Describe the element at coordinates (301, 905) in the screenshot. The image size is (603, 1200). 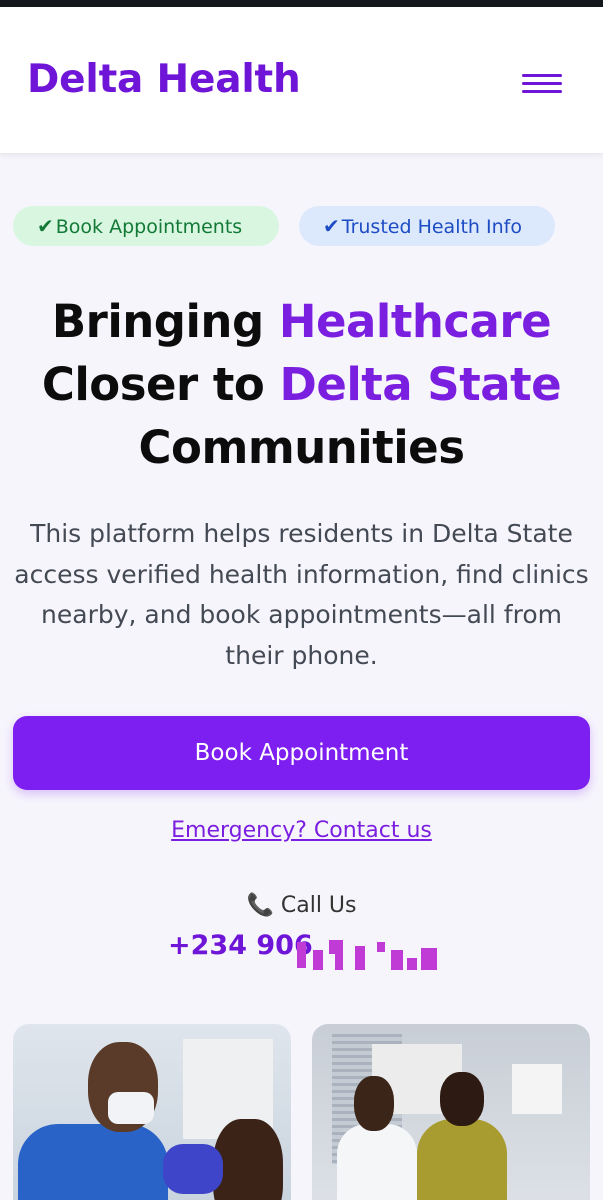
I see `call-us-label: 📞 Call Us` at that location.